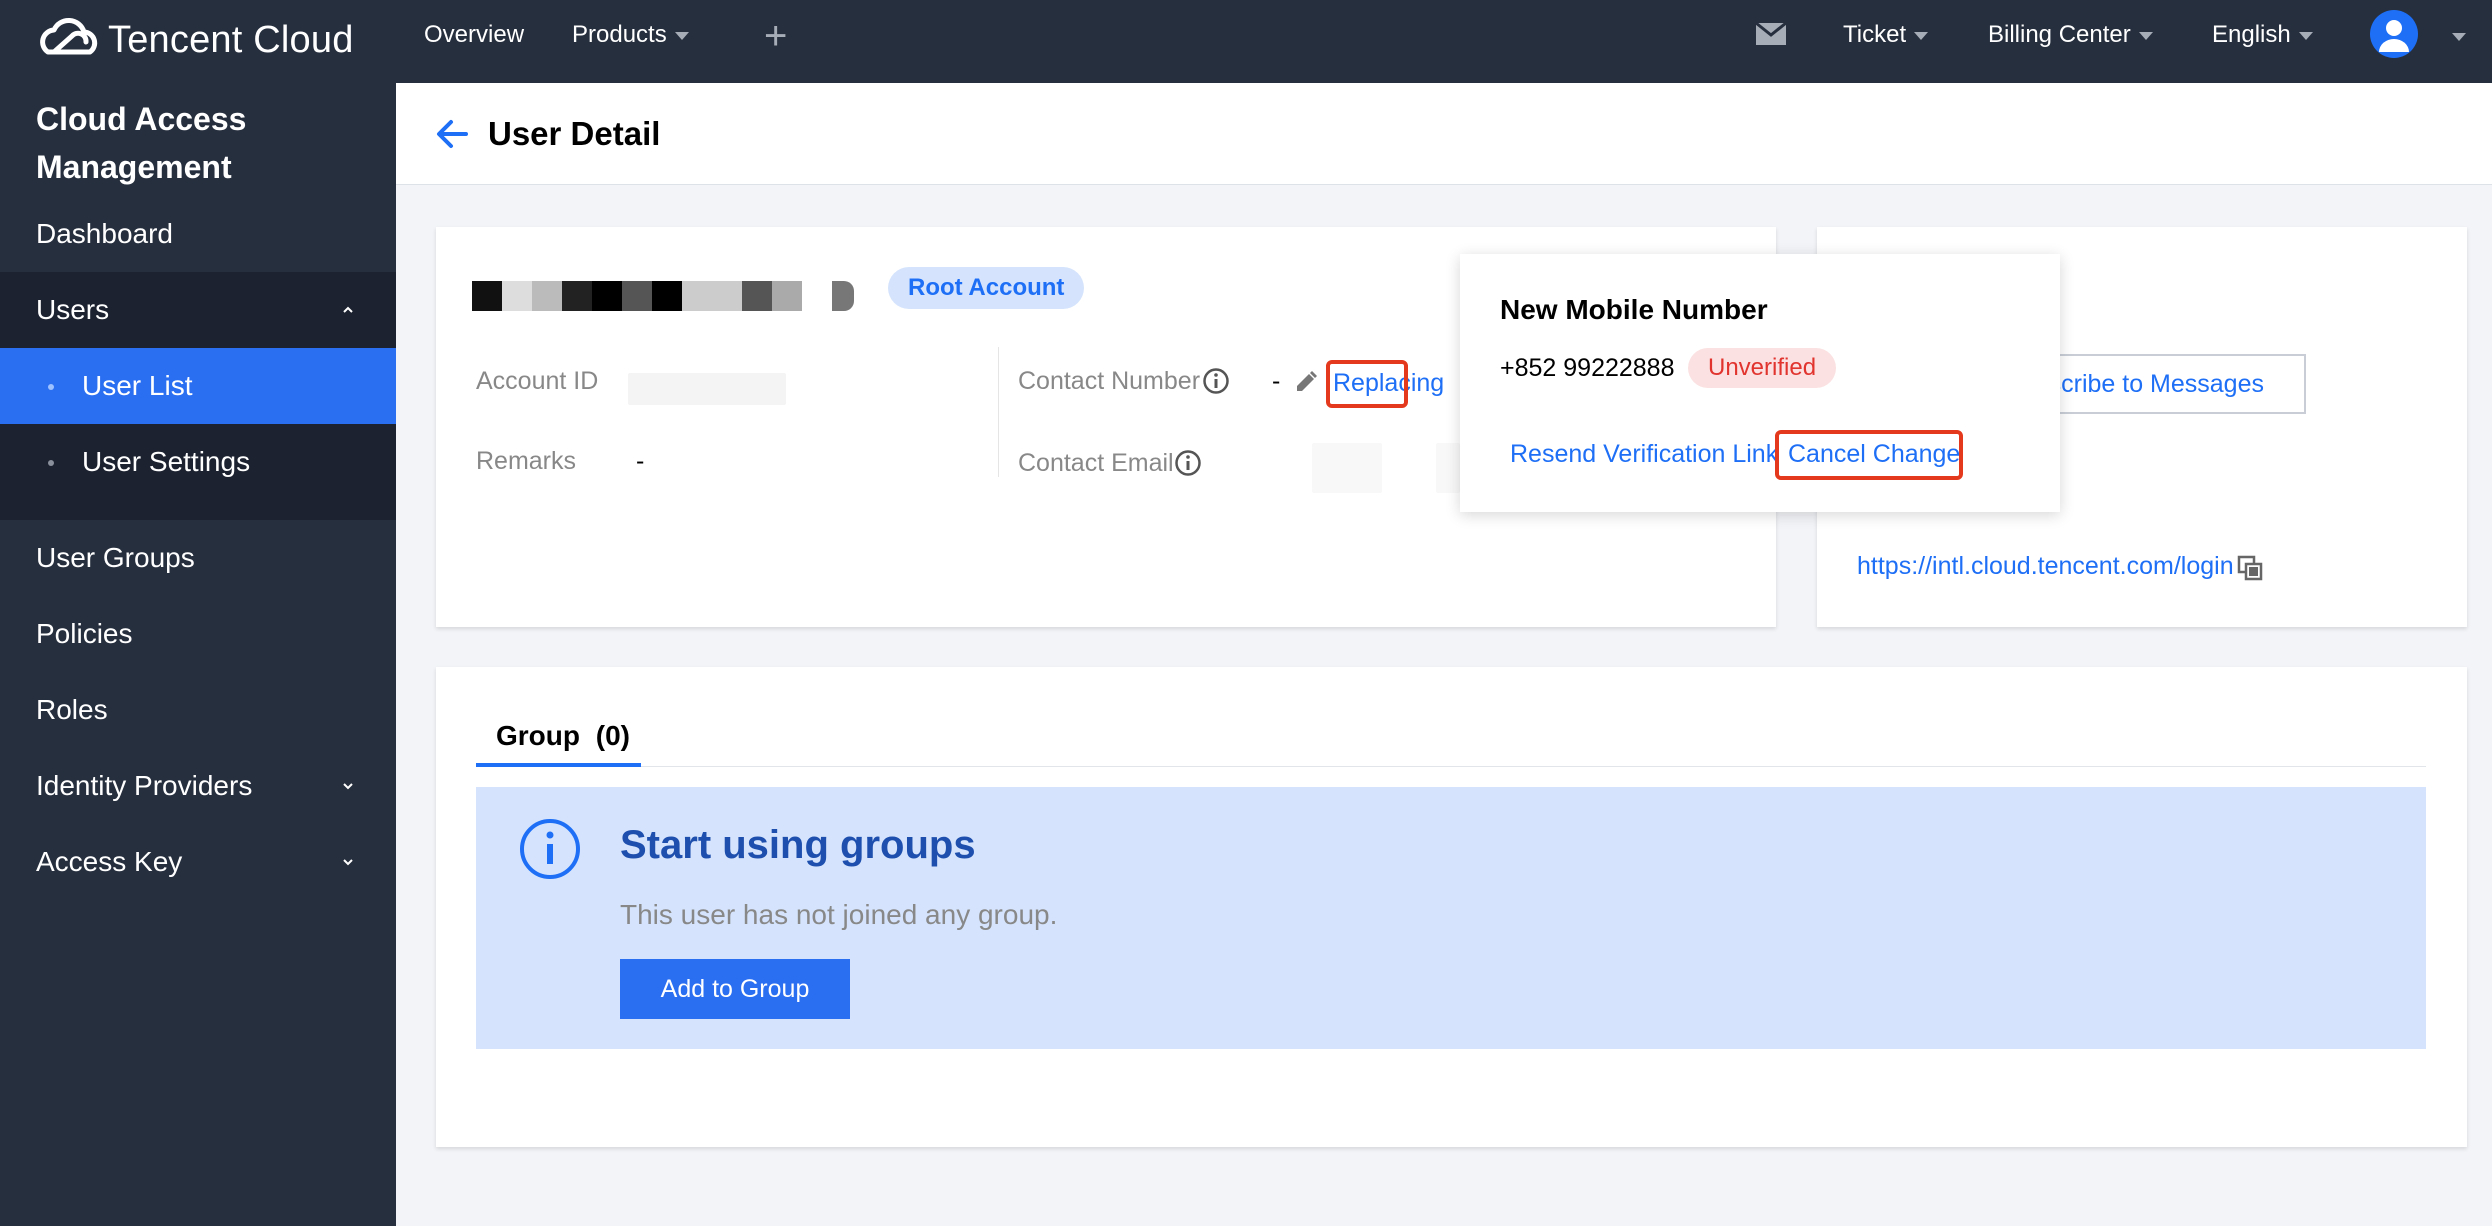  I want to click on plus-icon: +, so click(775, 36).